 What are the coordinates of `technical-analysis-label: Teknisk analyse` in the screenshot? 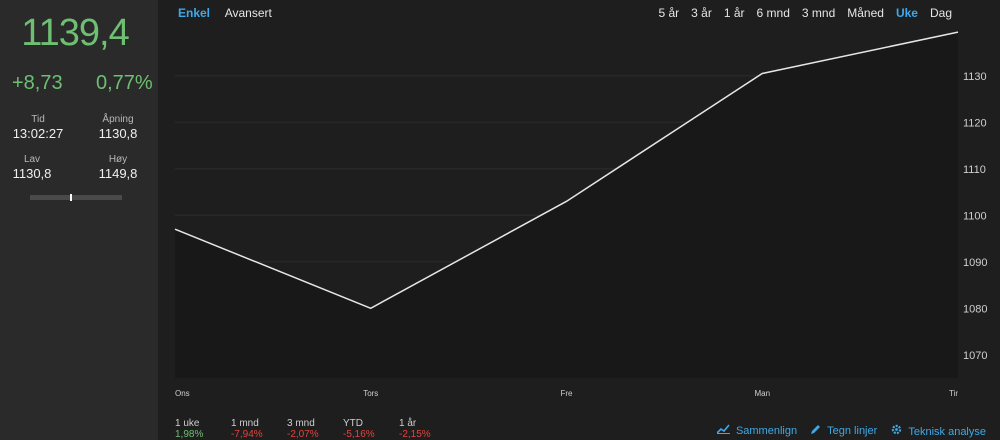 It's located at (947, 432).